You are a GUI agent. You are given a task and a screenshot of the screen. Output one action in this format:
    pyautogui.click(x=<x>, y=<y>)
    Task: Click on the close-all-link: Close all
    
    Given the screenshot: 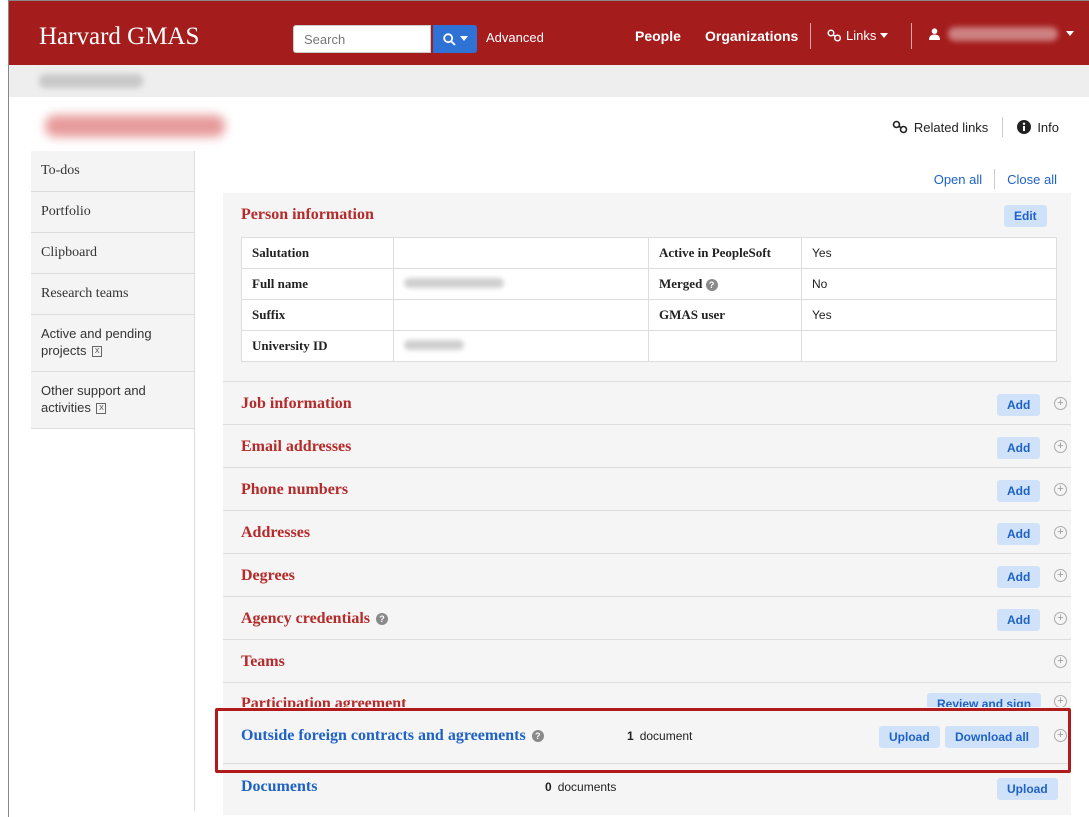 What is the action you would take?
    pyautogui.click(x=1032, y=179)
    